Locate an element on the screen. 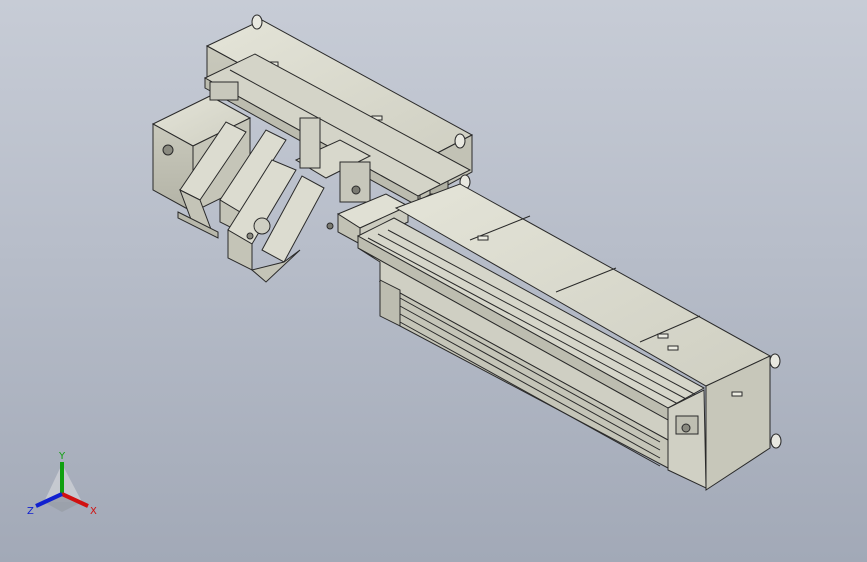  x-axis-label: X is located at coordinates (93, 511).